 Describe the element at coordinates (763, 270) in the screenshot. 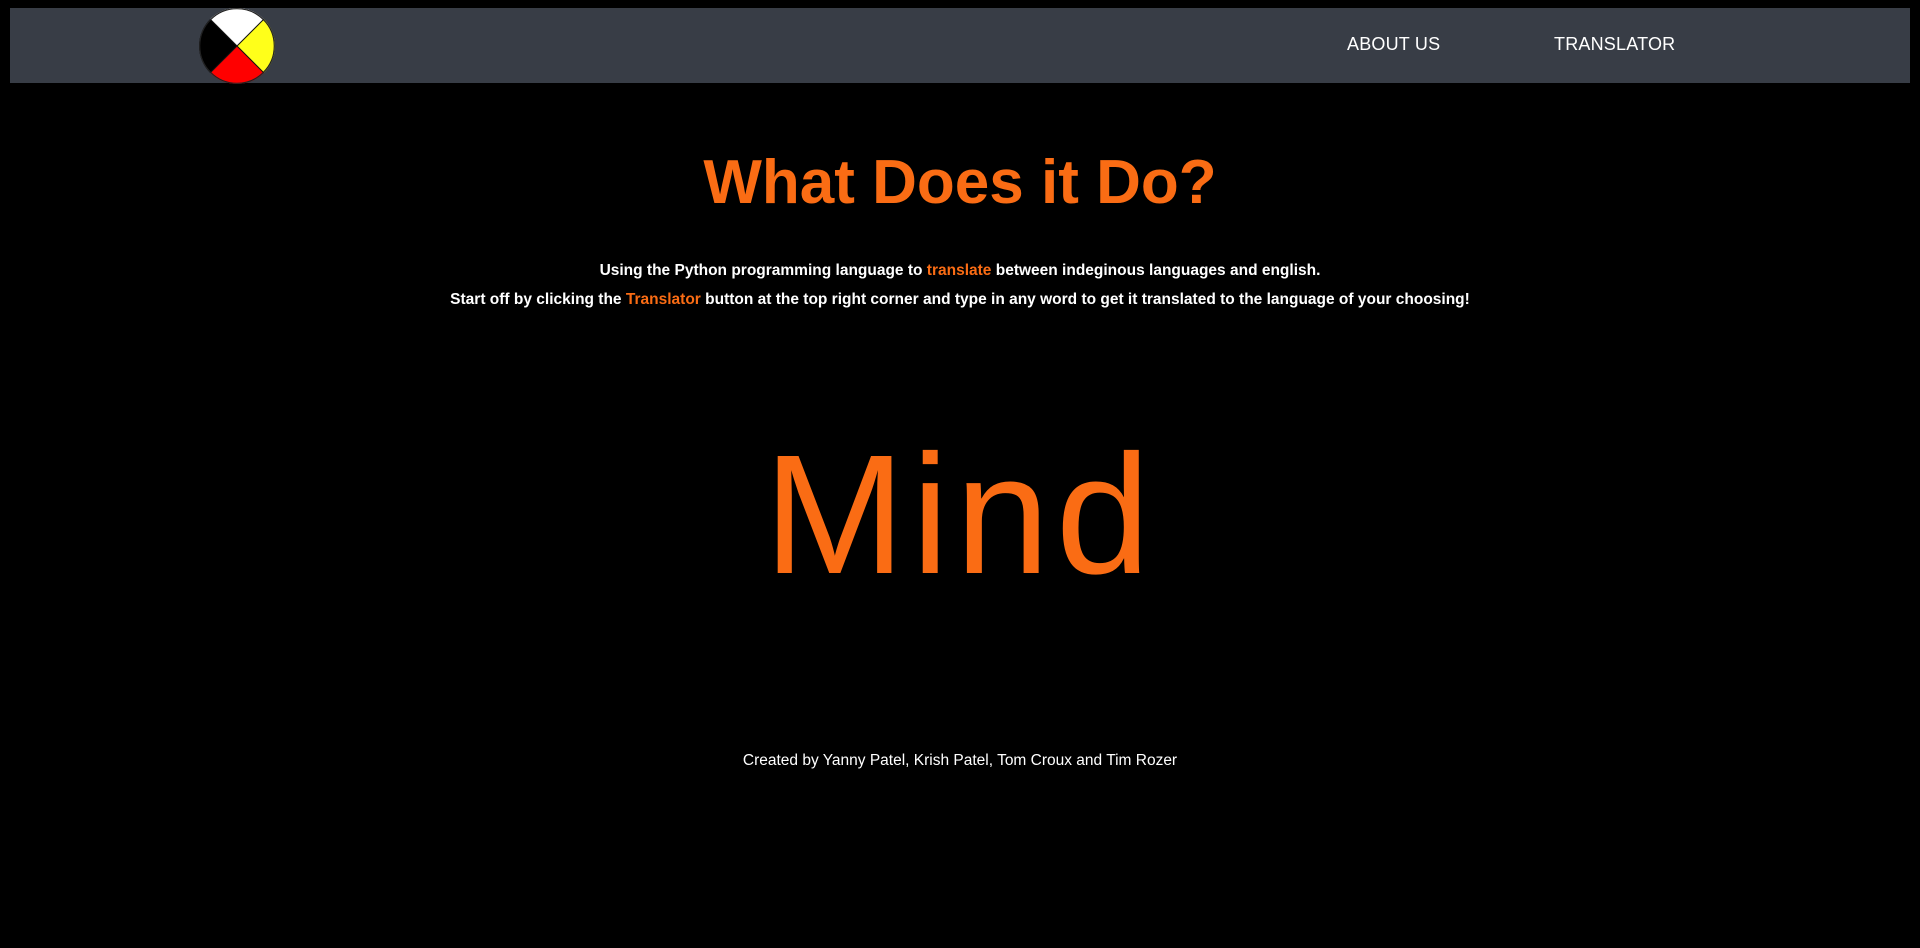

I see `description-line-1-text-before: Using the Python programming language to` at that location.